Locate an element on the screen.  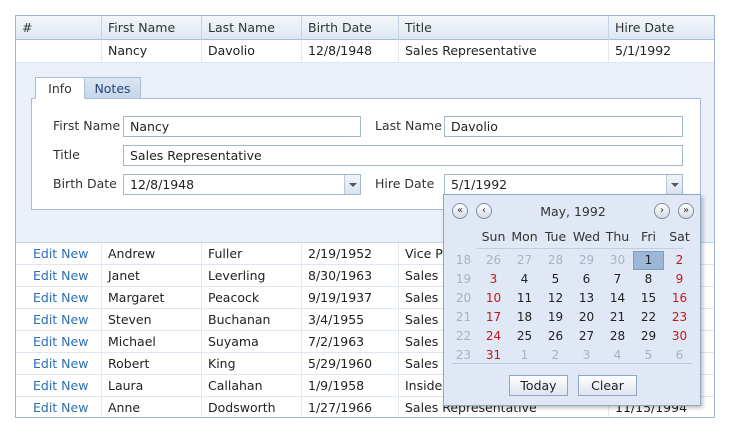
calendar-day: 17 is located at coordinates (493, 317).